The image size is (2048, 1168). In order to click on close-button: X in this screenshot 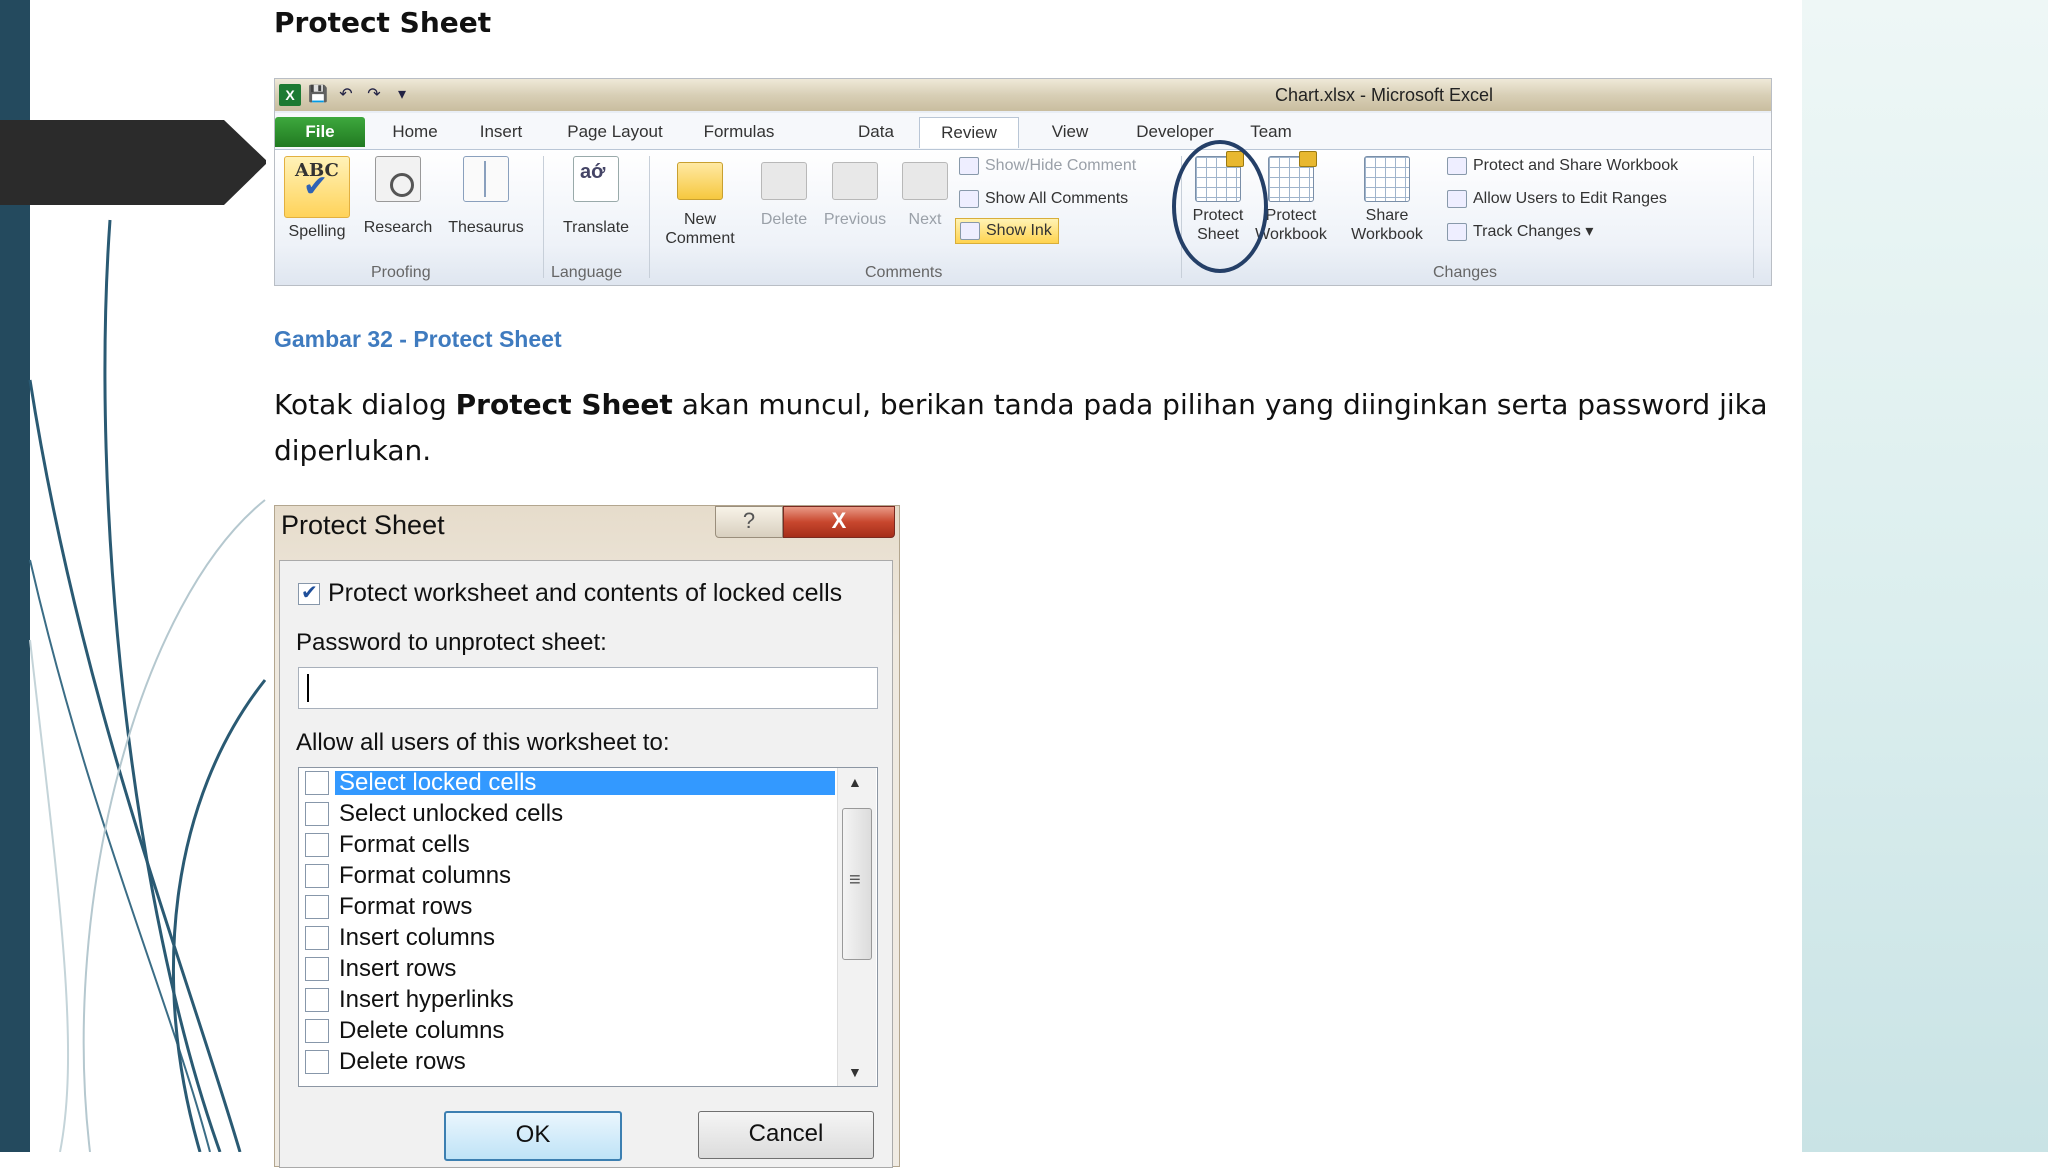, I will do `click(839, 522)`.